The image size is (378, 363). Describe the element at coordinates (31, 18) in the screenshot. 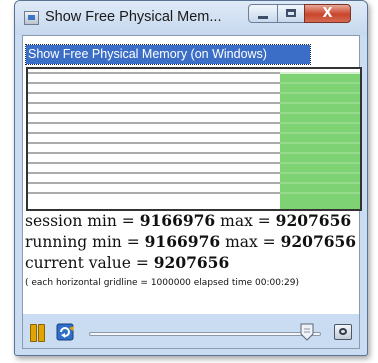

I see `app-icon` at that location.